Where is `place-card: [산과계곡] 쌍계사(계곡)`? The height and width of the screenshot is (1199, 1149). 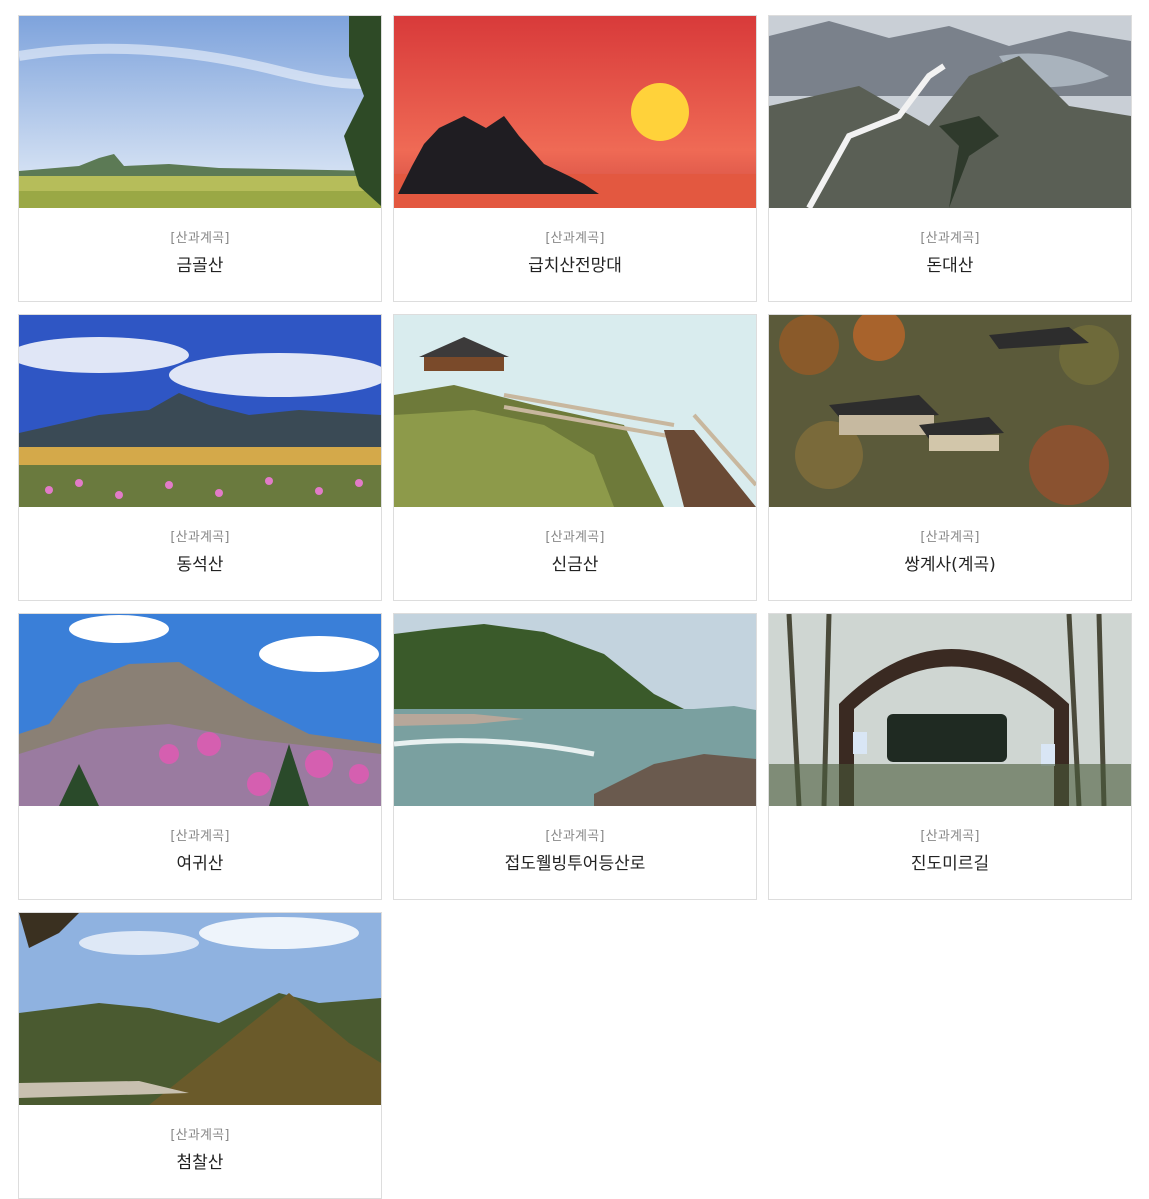 place-card: [산과계곡] 쌍계사(계곡) is located at coordinates (950, 457).